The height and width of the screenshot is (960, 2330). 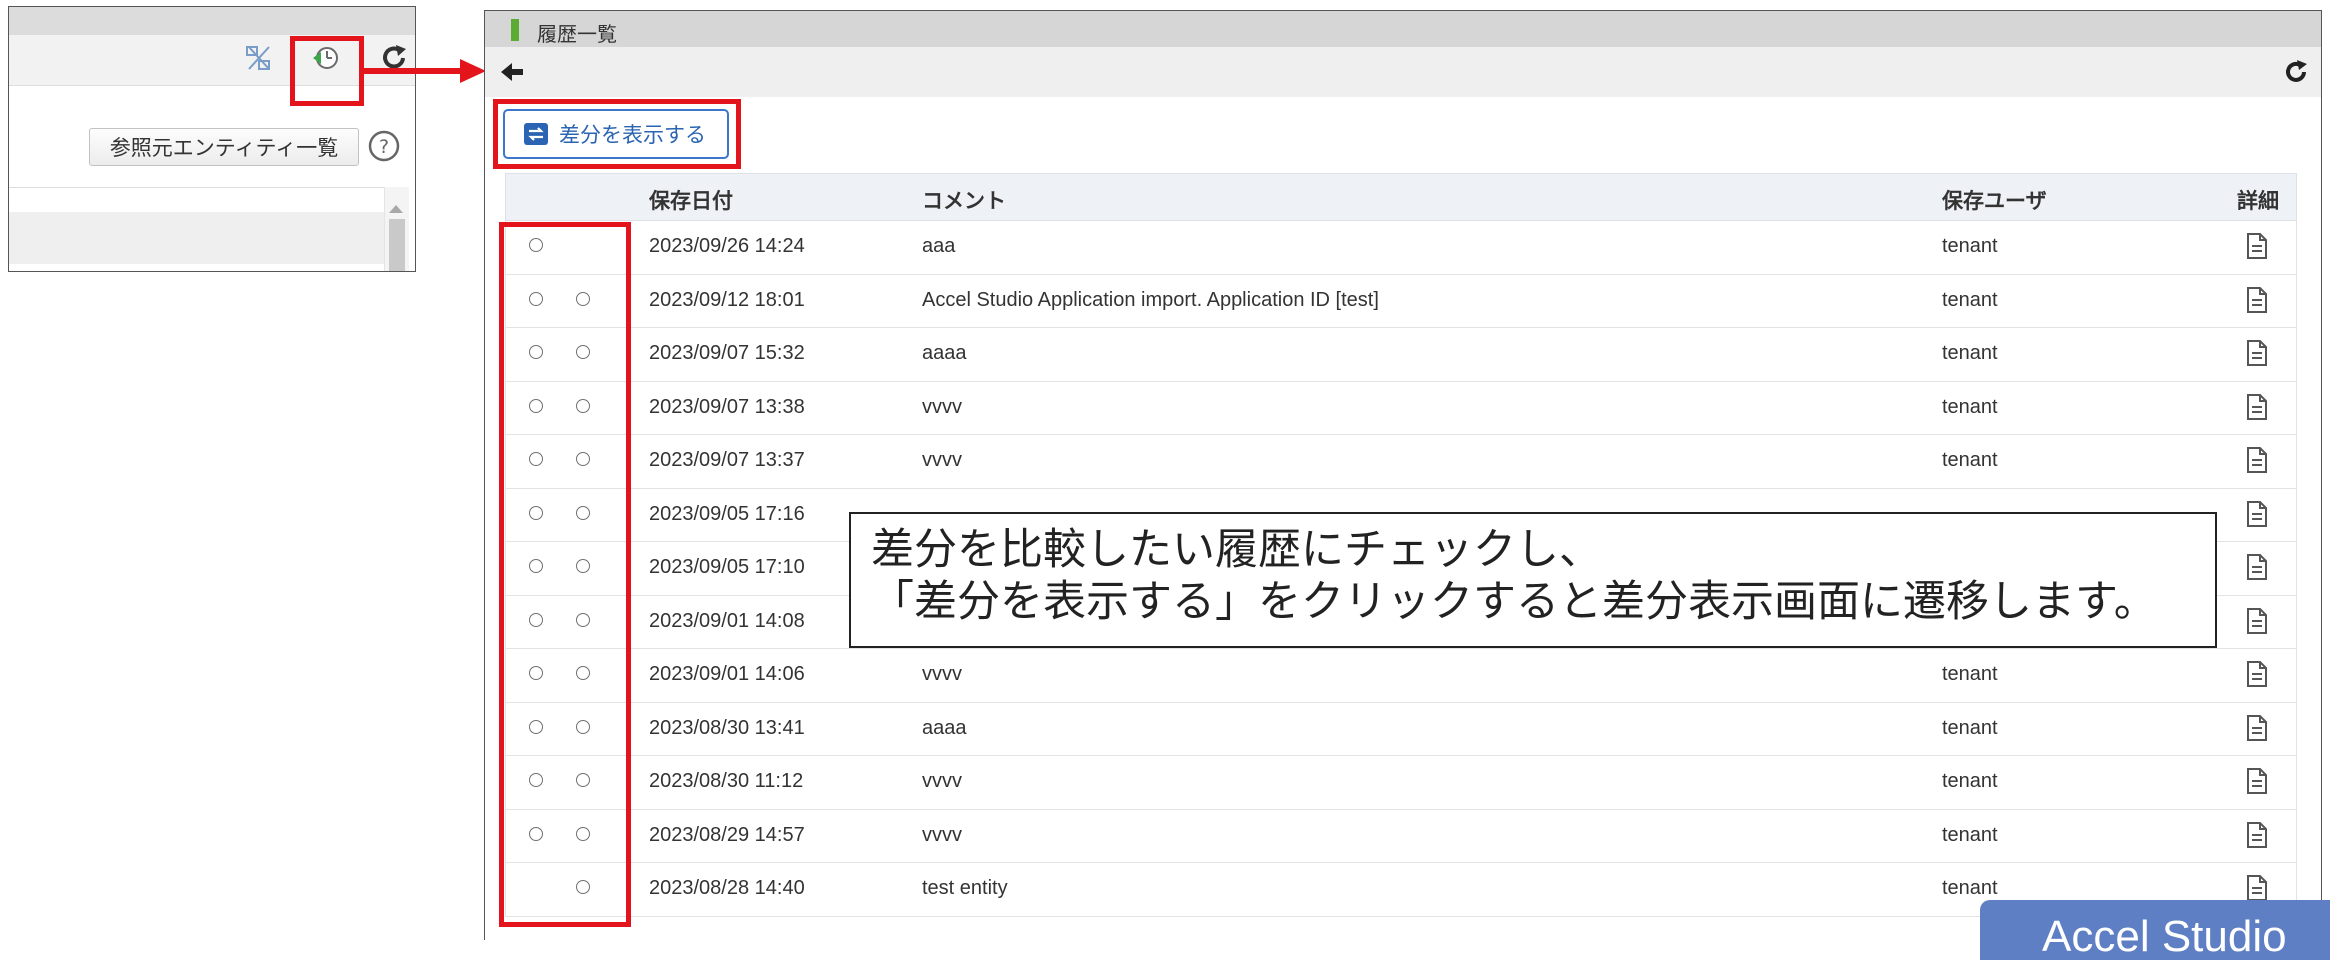 What do you see at coordinates (727, 299) in the screenshot?
I see `save-date-cell: 2023/09/12 18:01` at bounding box center [727, 299].